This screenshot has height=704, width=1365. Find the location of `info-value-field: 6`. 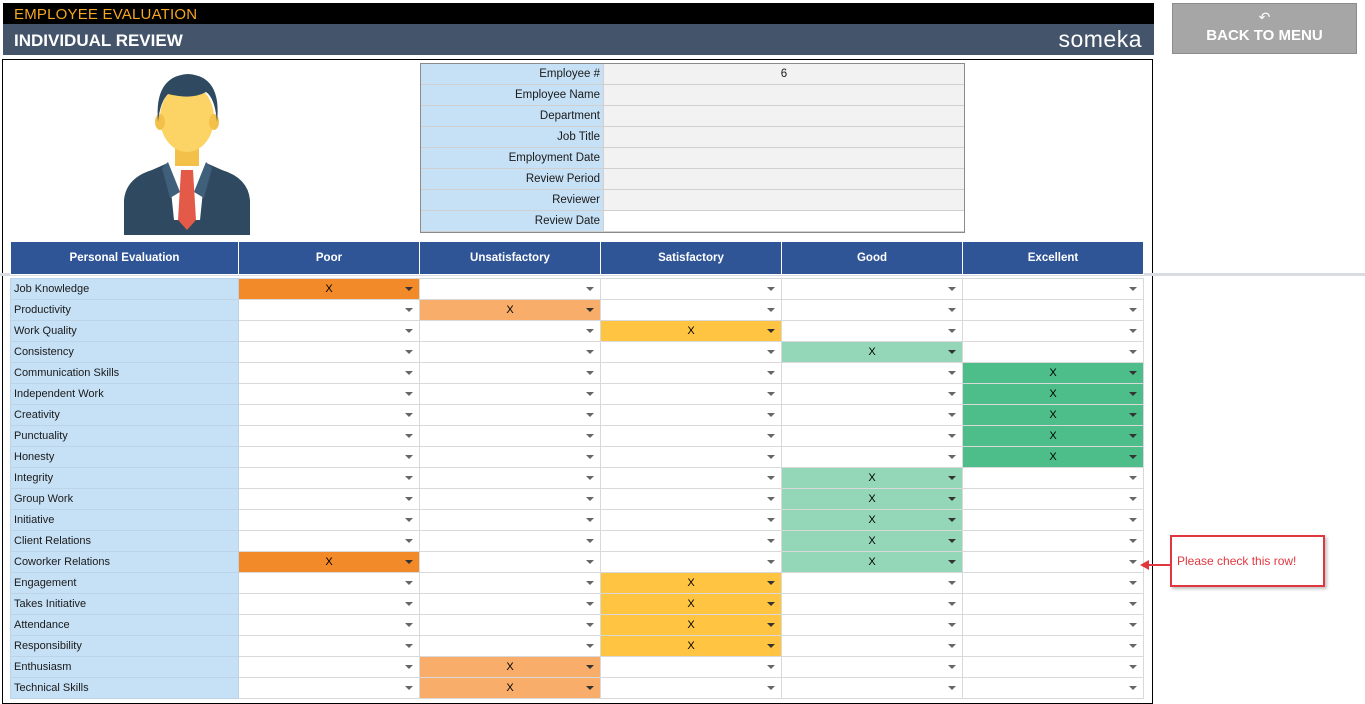

info-value-field: 6 is located at coordinates (784, 74).